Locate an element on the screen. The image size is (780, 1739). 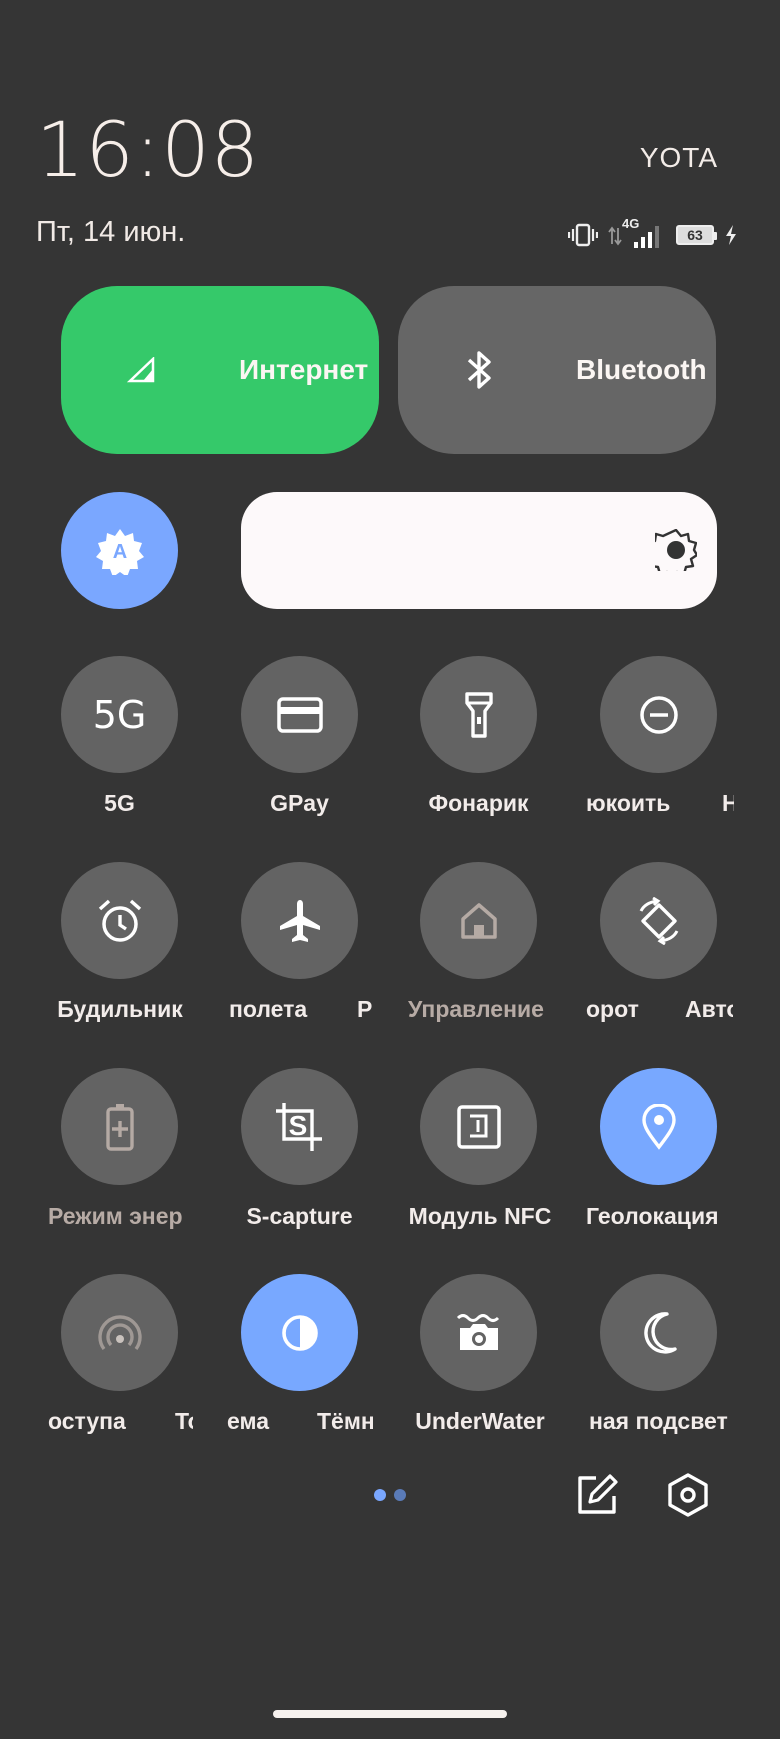
screenshot-icon: S is located at coordinates (298, 1126).